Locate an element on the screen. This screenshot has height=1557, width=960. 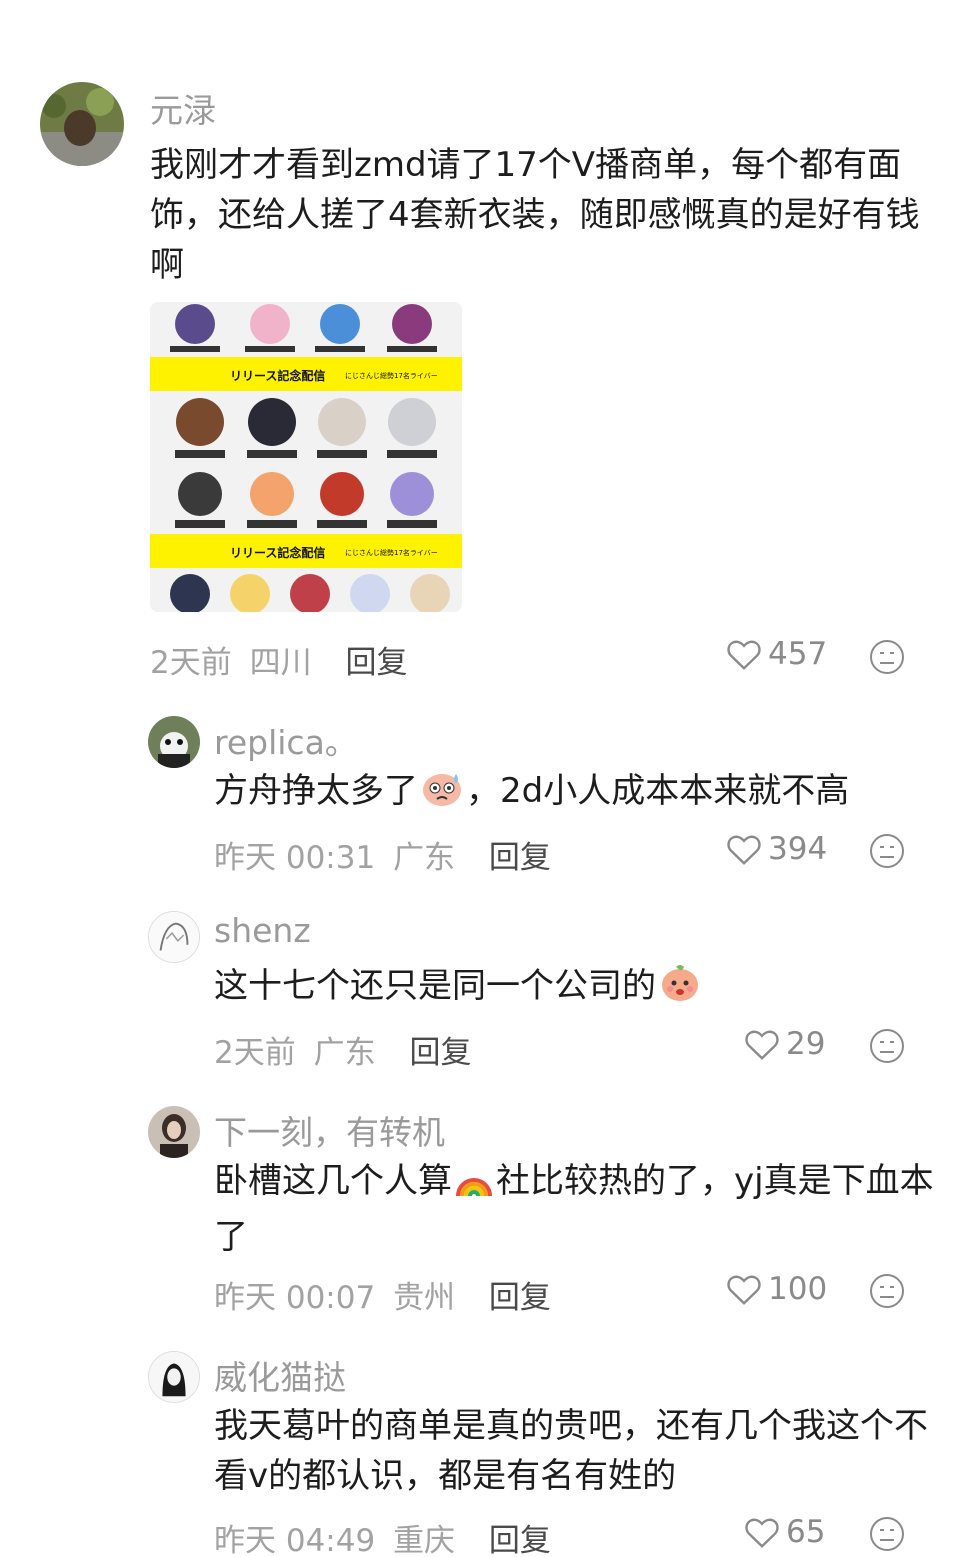
text-segment: ，2d小人成本本来就不高 is located at coordinates (658, 791).